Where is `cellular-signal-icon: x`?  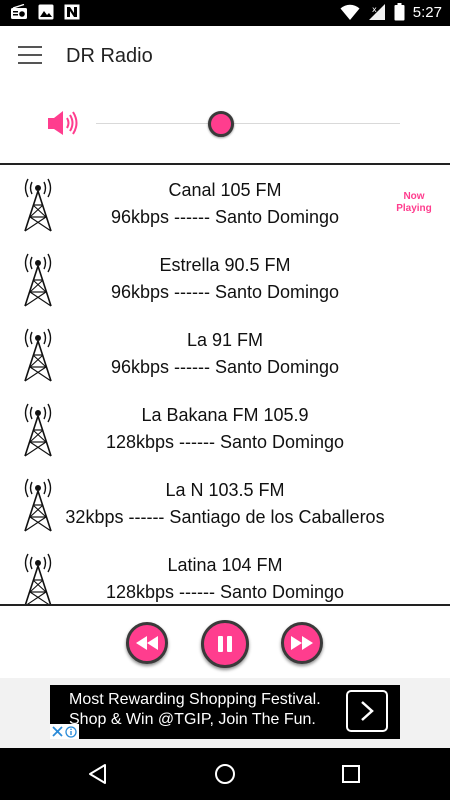
cellular-signal-icon: x is located at coordinates (376, 12).